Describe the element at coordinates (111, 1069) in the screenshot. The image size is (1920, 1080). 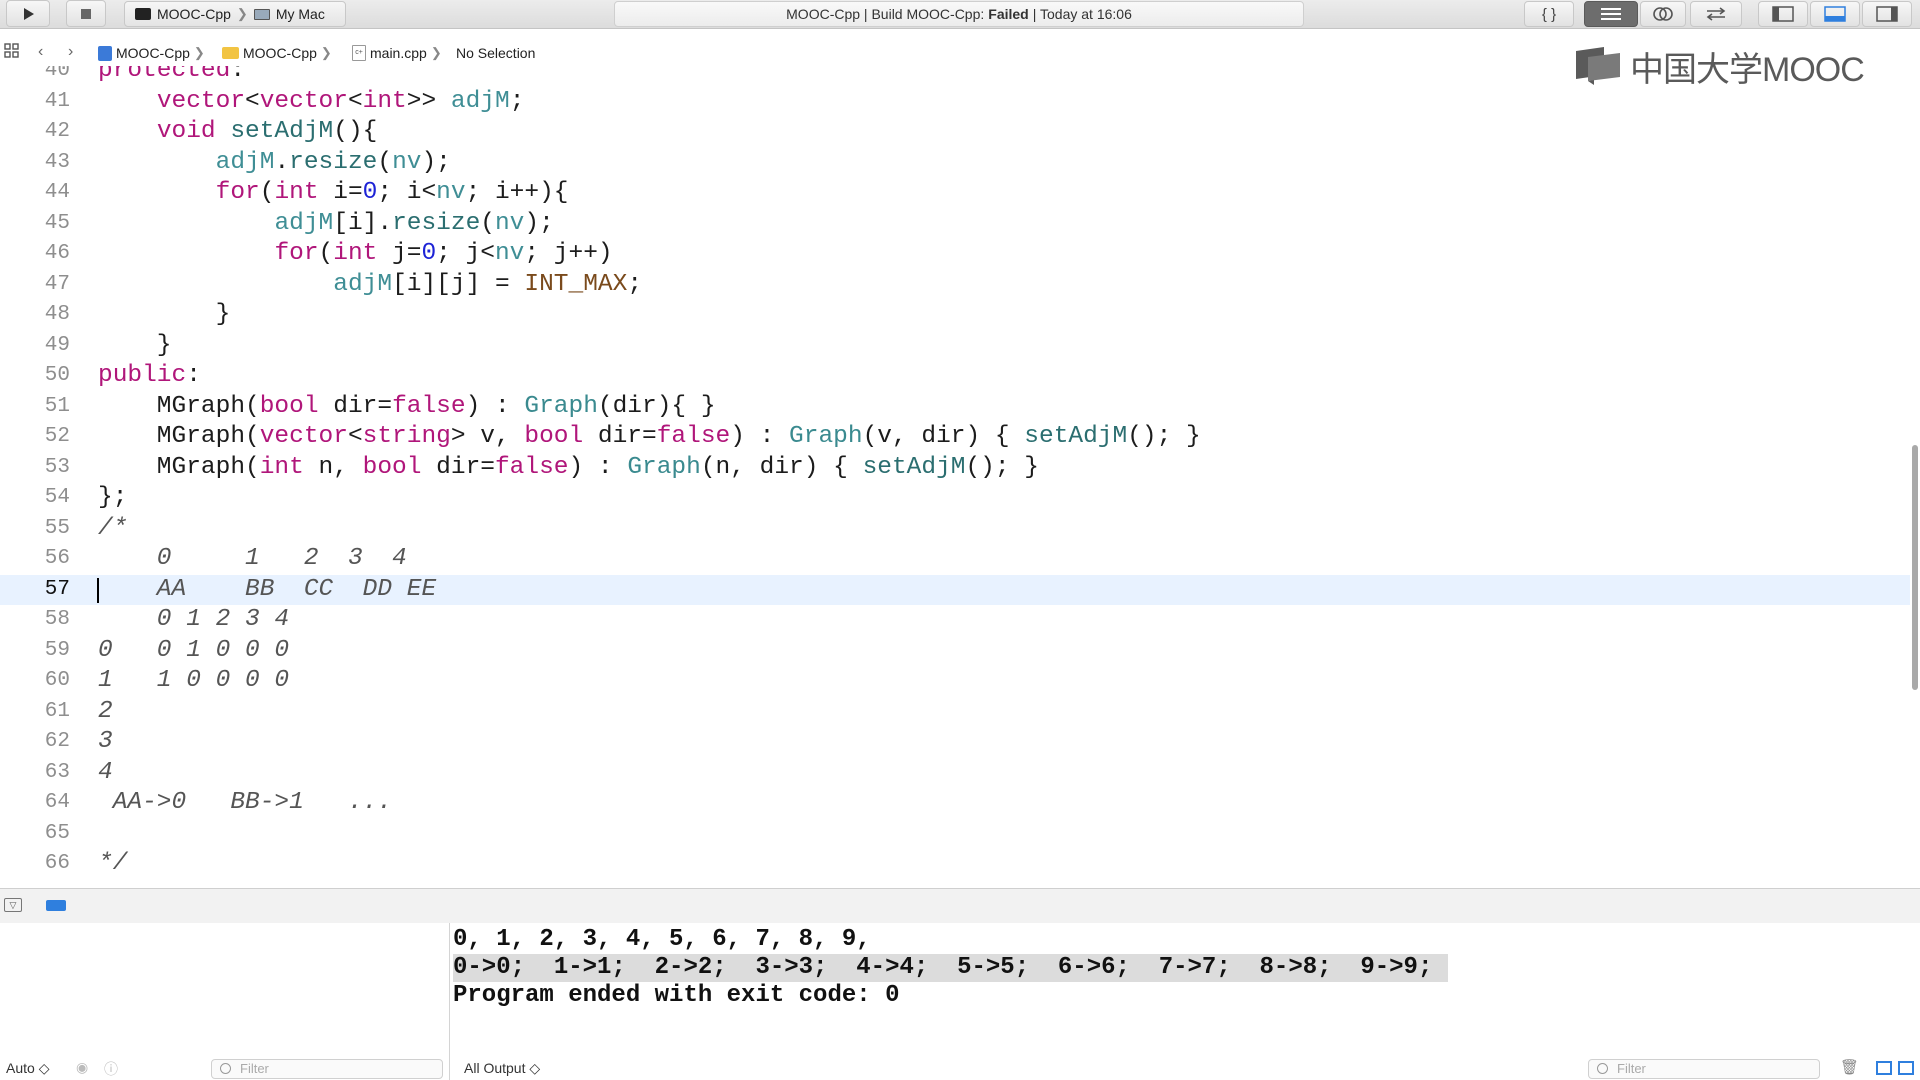
I see `info-icon: ⓘ` at that location.